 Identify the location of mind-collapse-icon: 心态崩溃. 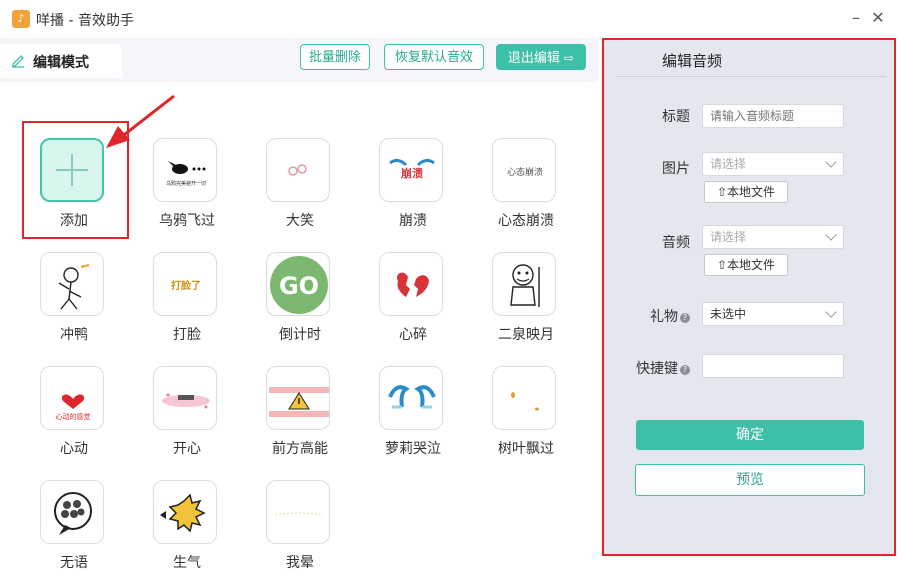
(525, 172).